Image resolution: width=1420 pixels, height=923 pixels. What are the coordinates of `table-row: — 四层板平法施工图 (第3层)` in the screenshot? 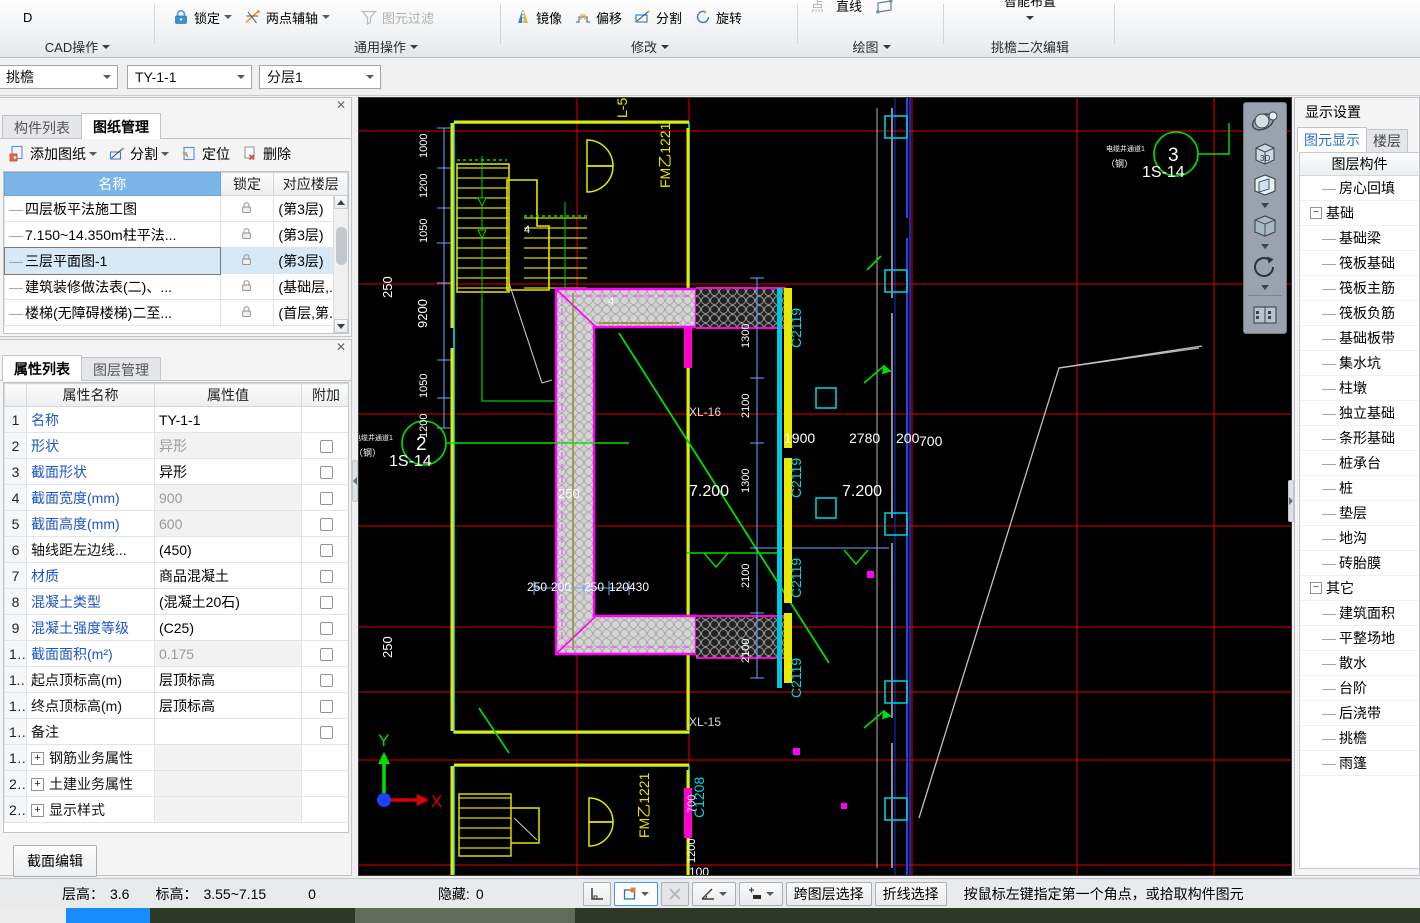 It's located at (176, 208).